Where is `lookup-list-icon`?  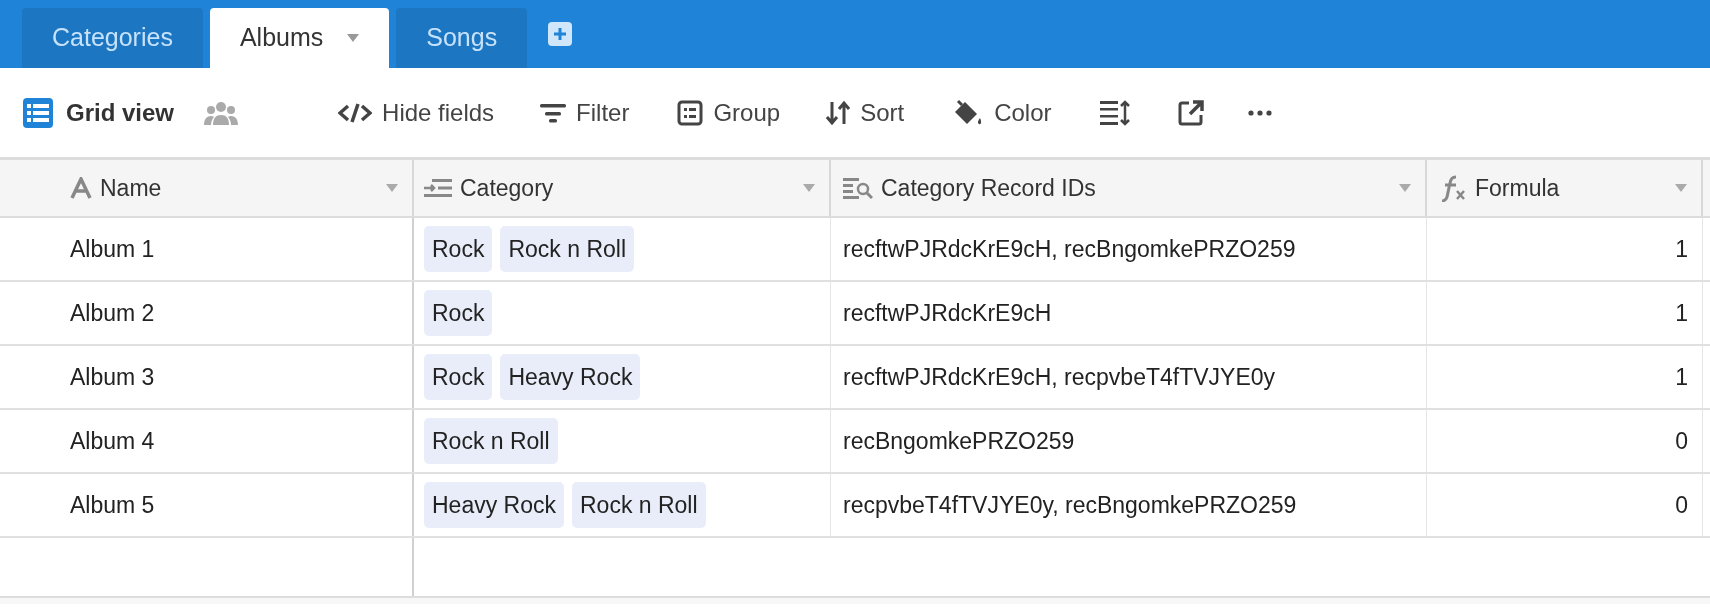
lookup-list-icon is located at coordinates (858, 188).